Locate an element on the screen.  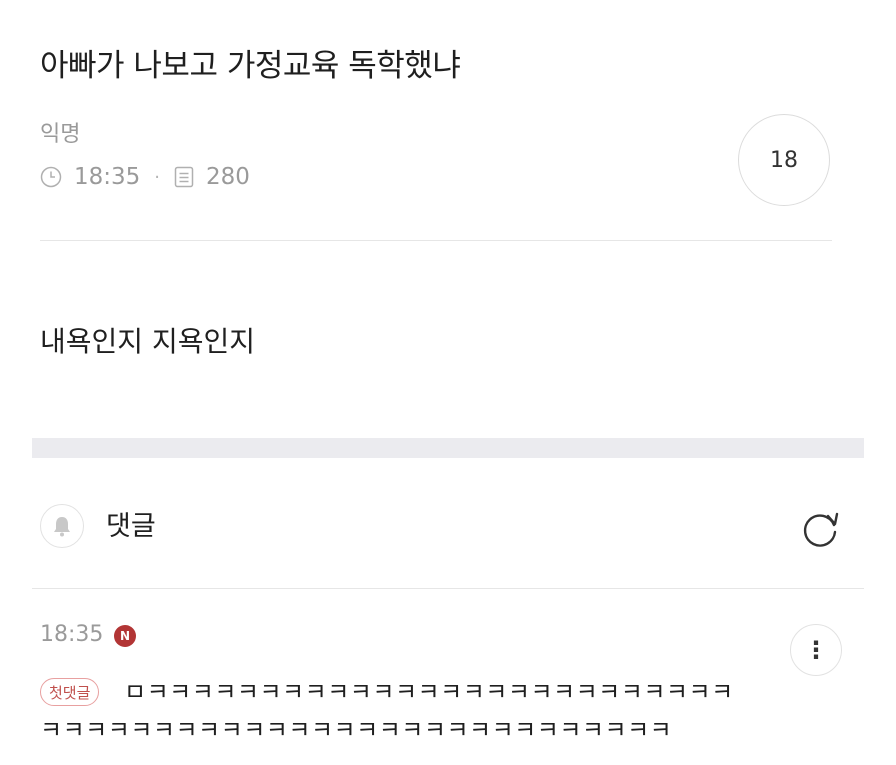
like-count: 18 is located at coordinates (784, 160).